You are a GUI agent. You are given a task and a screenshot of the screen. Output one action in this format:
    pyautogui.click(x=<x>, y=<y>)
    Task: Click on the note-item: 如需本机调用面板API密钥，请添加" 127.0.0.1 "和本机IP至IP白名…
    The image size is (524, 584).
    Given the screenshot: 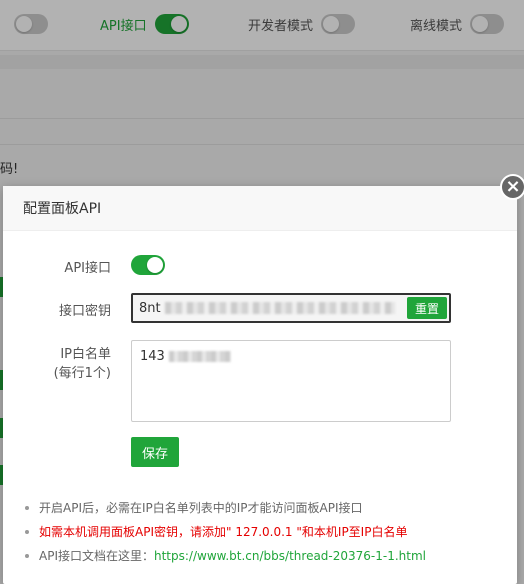 What is the action you would take?
    pyautogui.click(x=225, y=532)
    